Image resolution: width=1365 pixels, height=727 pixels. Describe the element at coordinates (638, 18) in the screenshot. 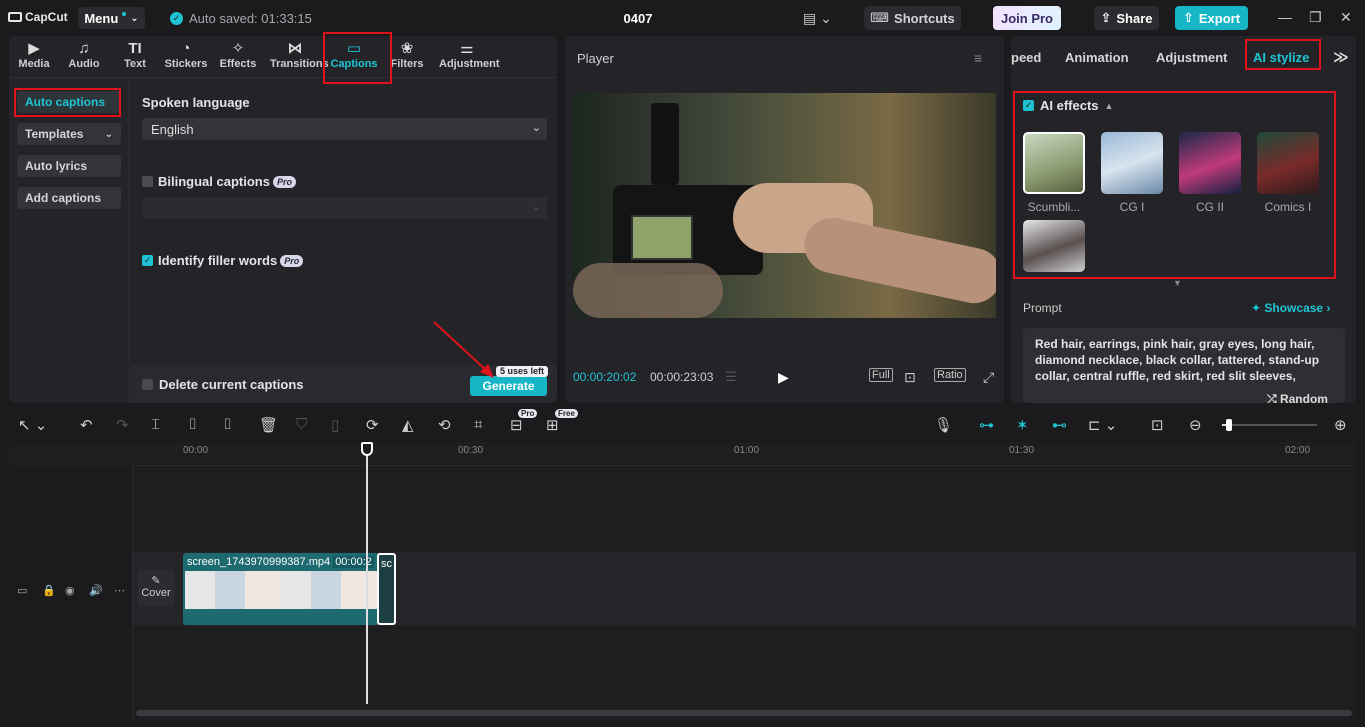

I see `project-title: 0407` at that location.